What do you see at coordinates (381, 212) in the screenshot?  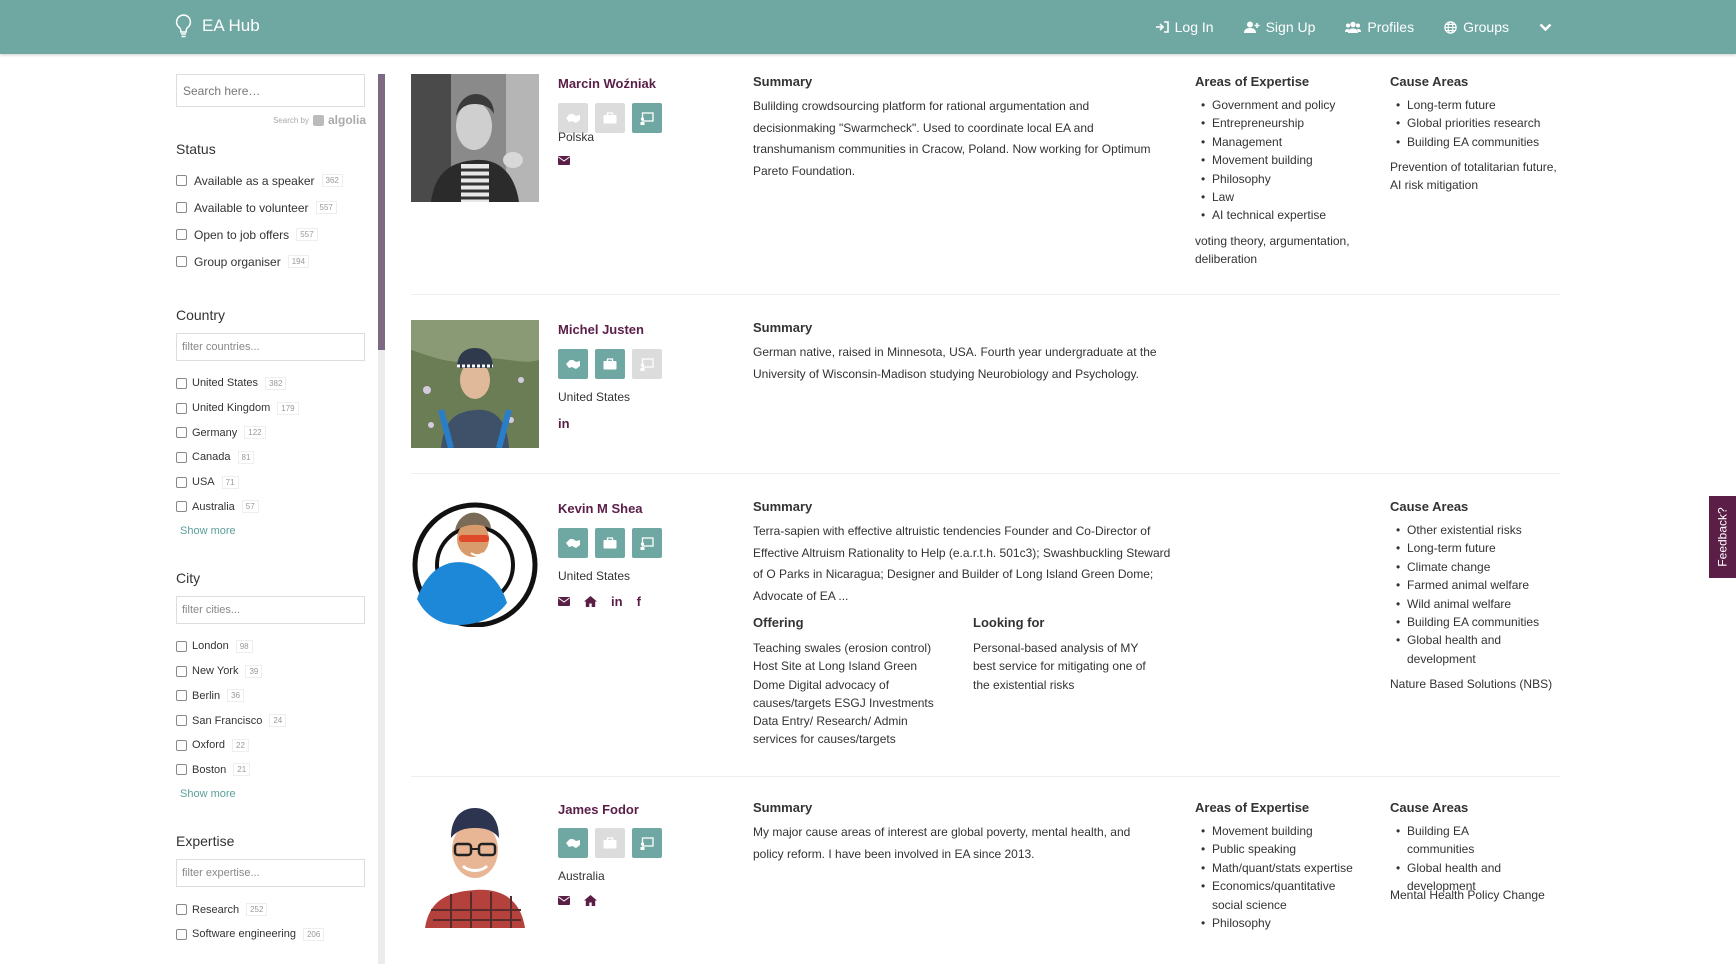 I see `sidebar-scrollbar-thumb` at bounding box center [381, 212].